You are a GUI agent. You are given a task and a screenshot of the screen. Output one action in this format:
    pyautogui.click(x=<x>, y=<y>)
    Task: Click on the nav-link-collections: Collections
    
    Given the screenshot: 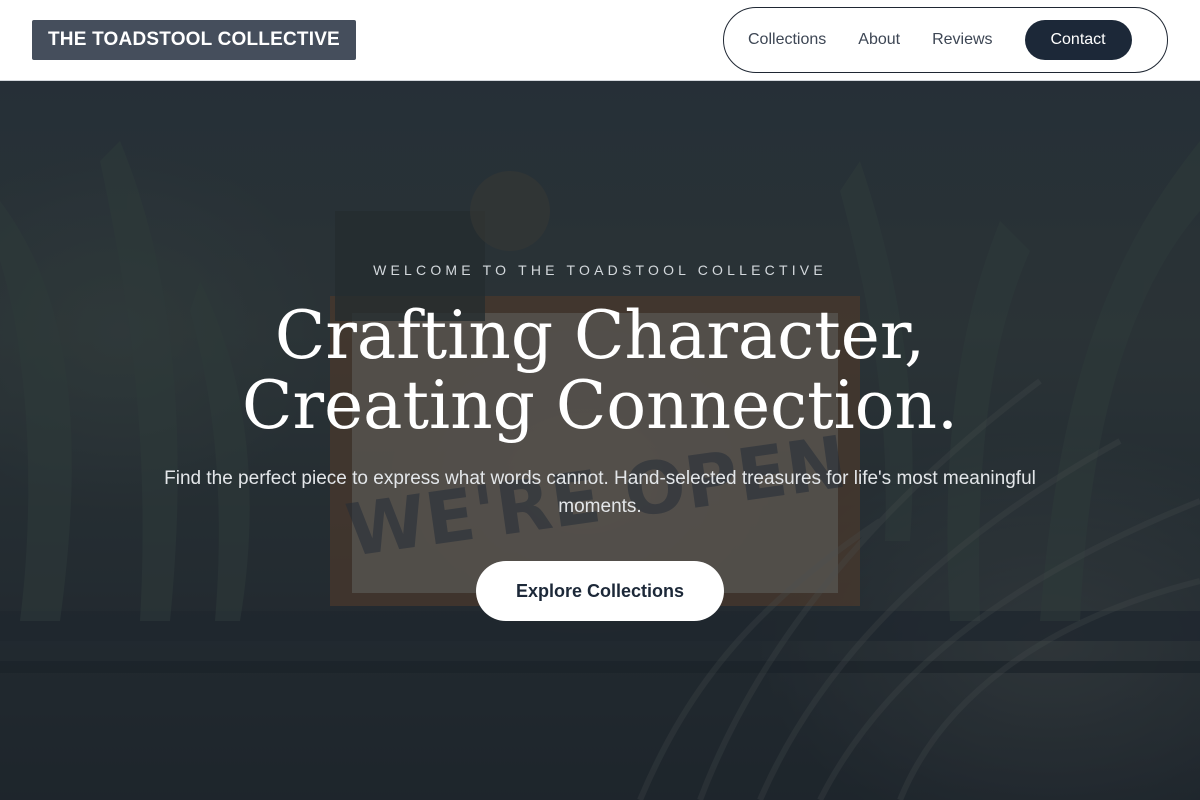 What is the action you would take?
    pyautogui.click(x=787, y=40)
    